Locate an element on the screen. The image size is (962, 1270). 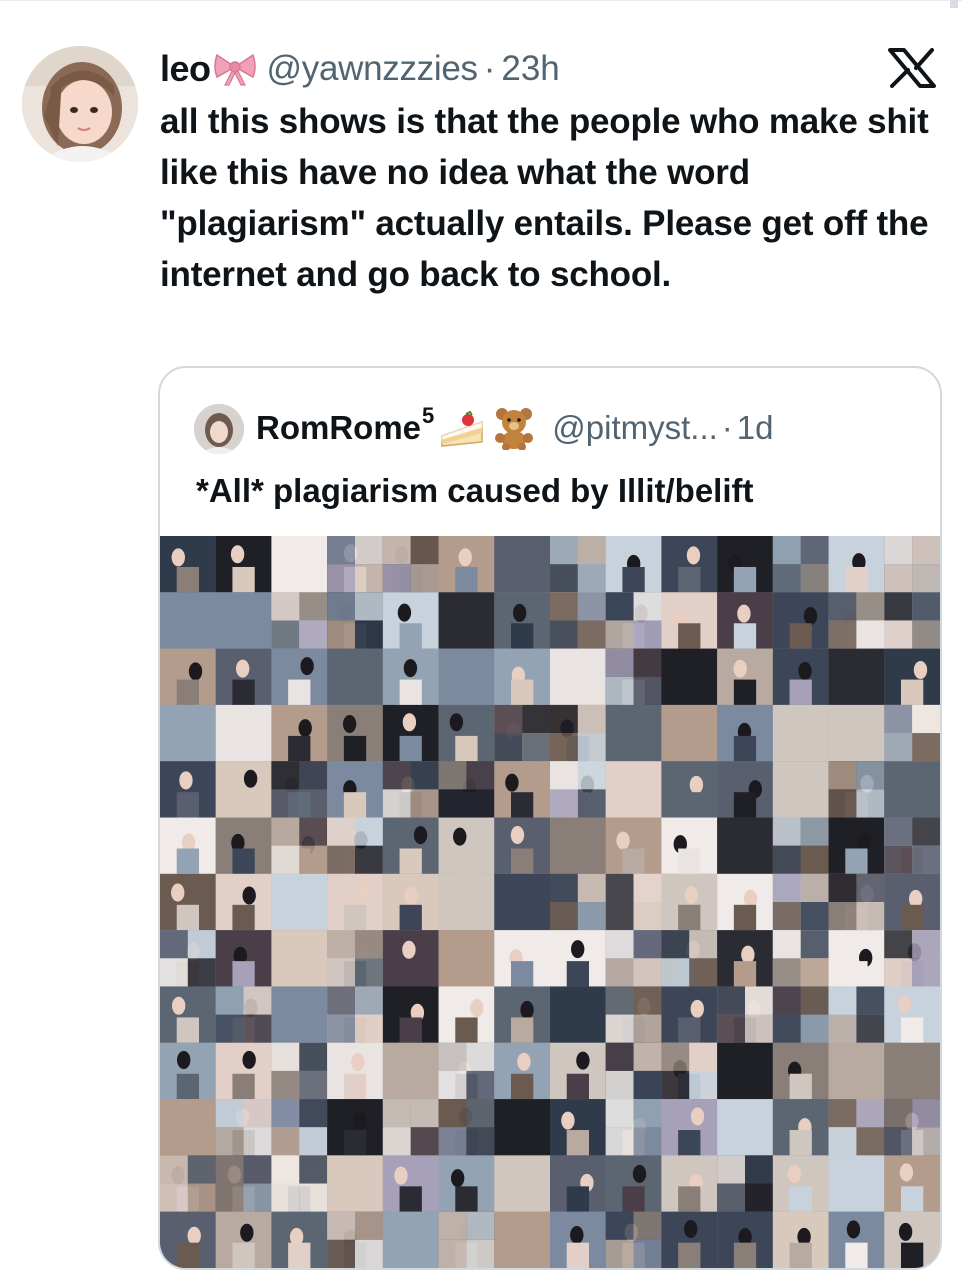
tweet-timestamp: 23h is located at coordinates (530, 69).